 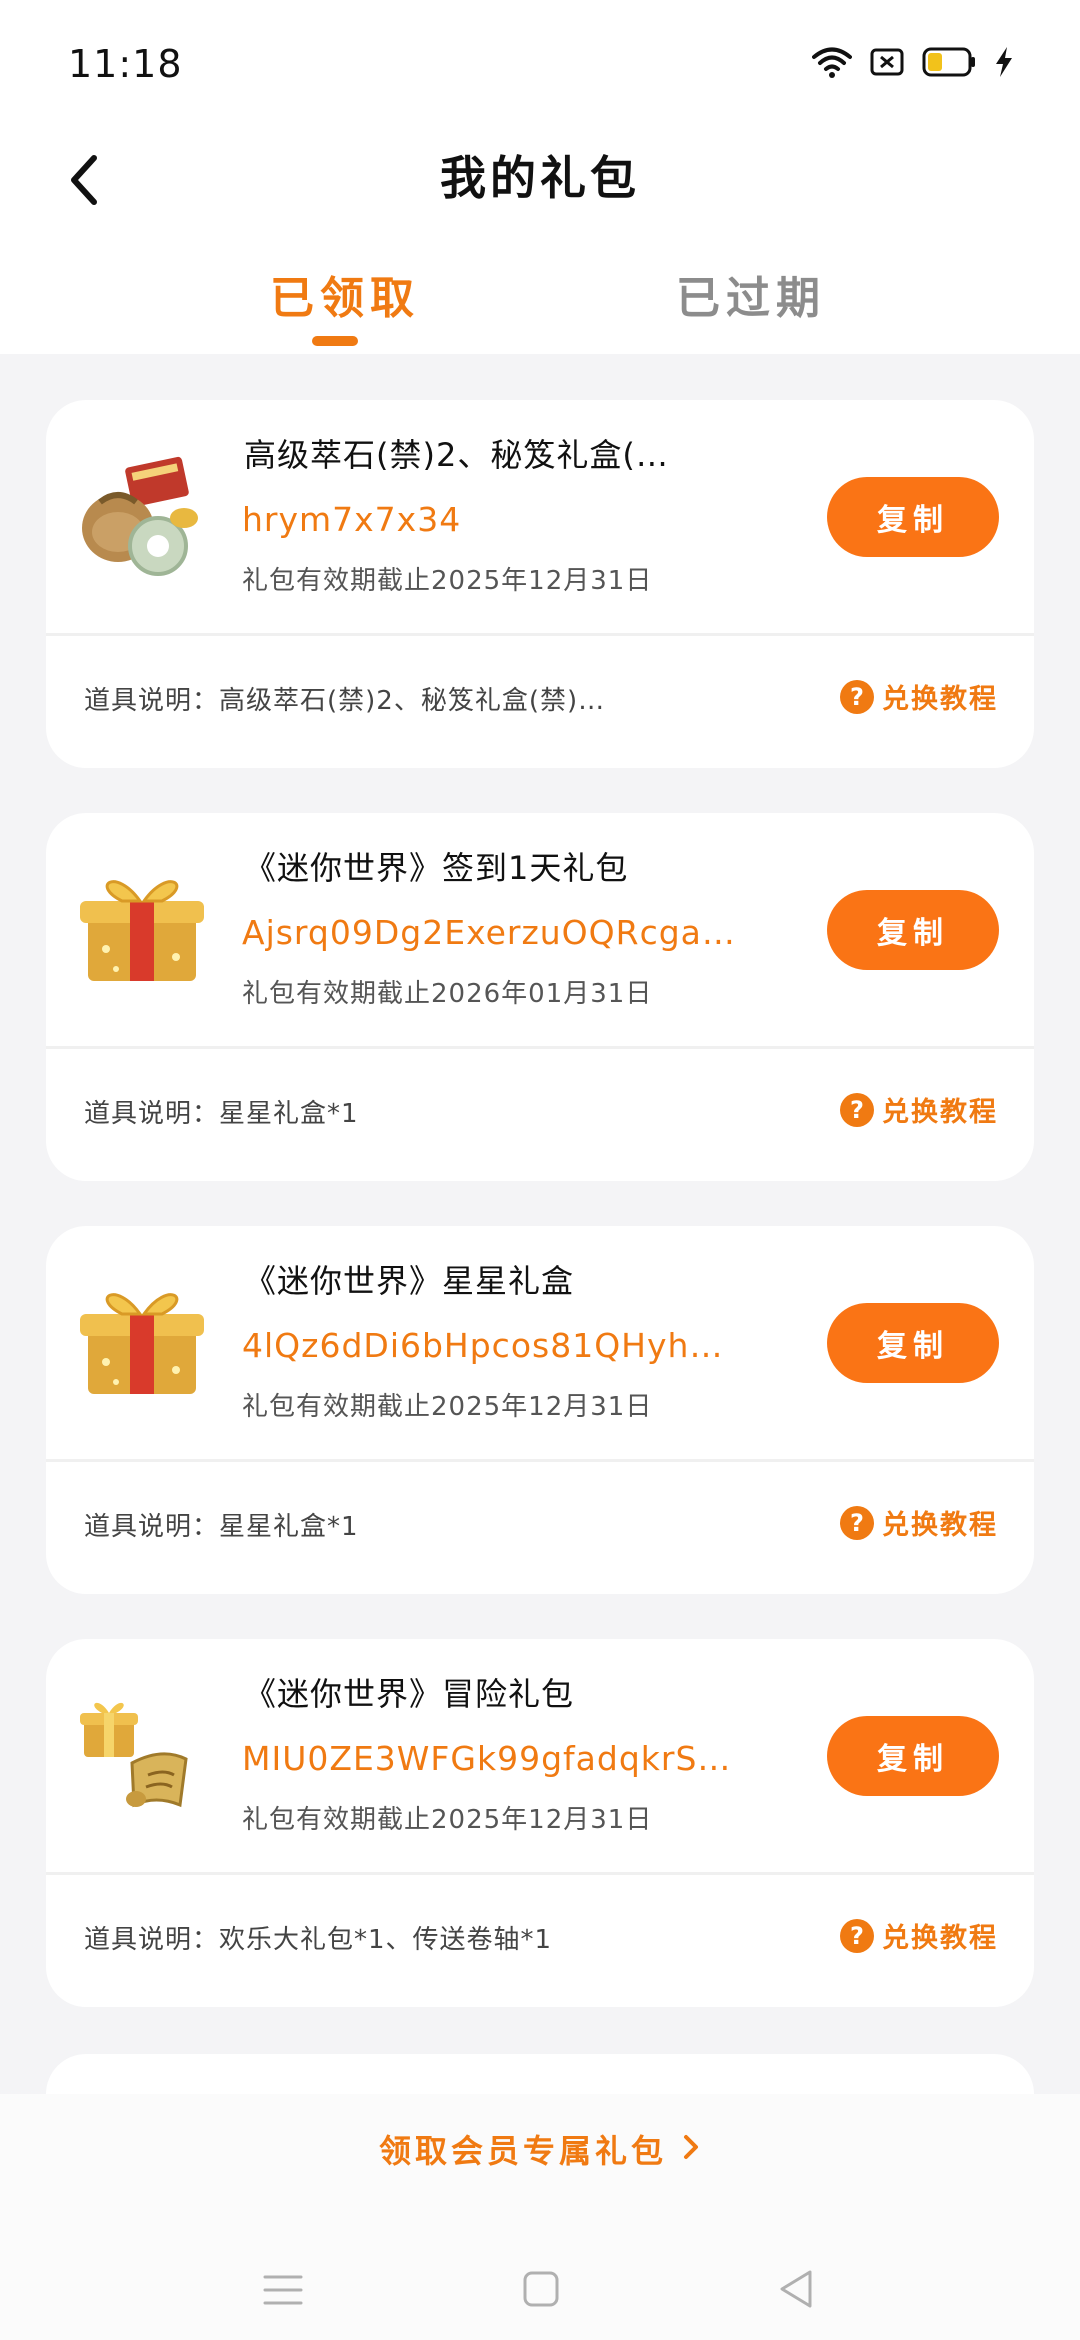 What do you see at coordinates (436, 868) in the screenshot?
I see `gift-name: 《迷你世界》签到1天礼包` at bounding box center [436, 868].